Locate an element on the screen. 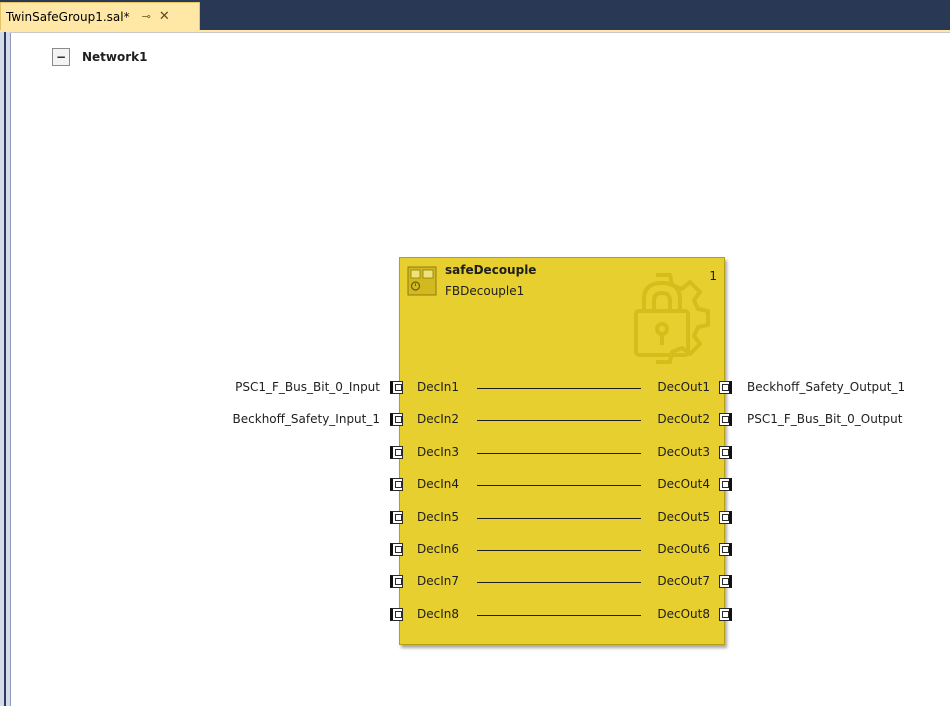 Image resolution: width=950 pixels, height=706 pixels. output-port-label: DecOut2 is located at coordinates (683, 419).